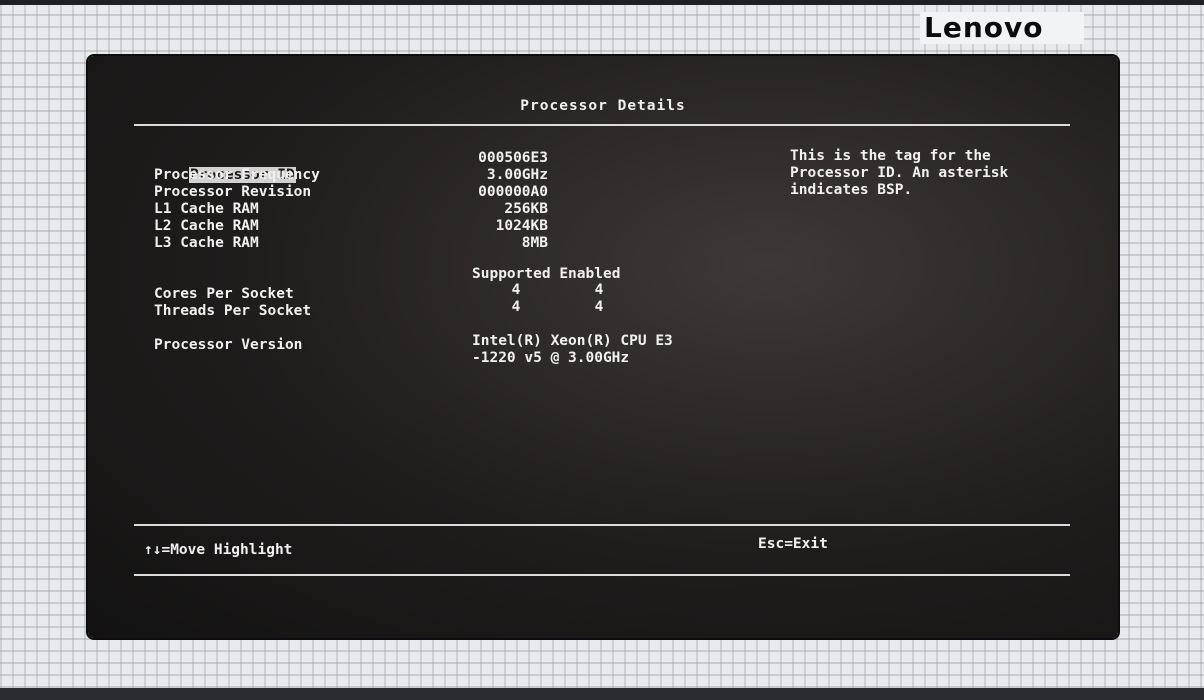  What do you see at coordinates (793, 544) in the screenshot?
I see `exit-hint: Esc=Exit` at bounding box center [793, 544].